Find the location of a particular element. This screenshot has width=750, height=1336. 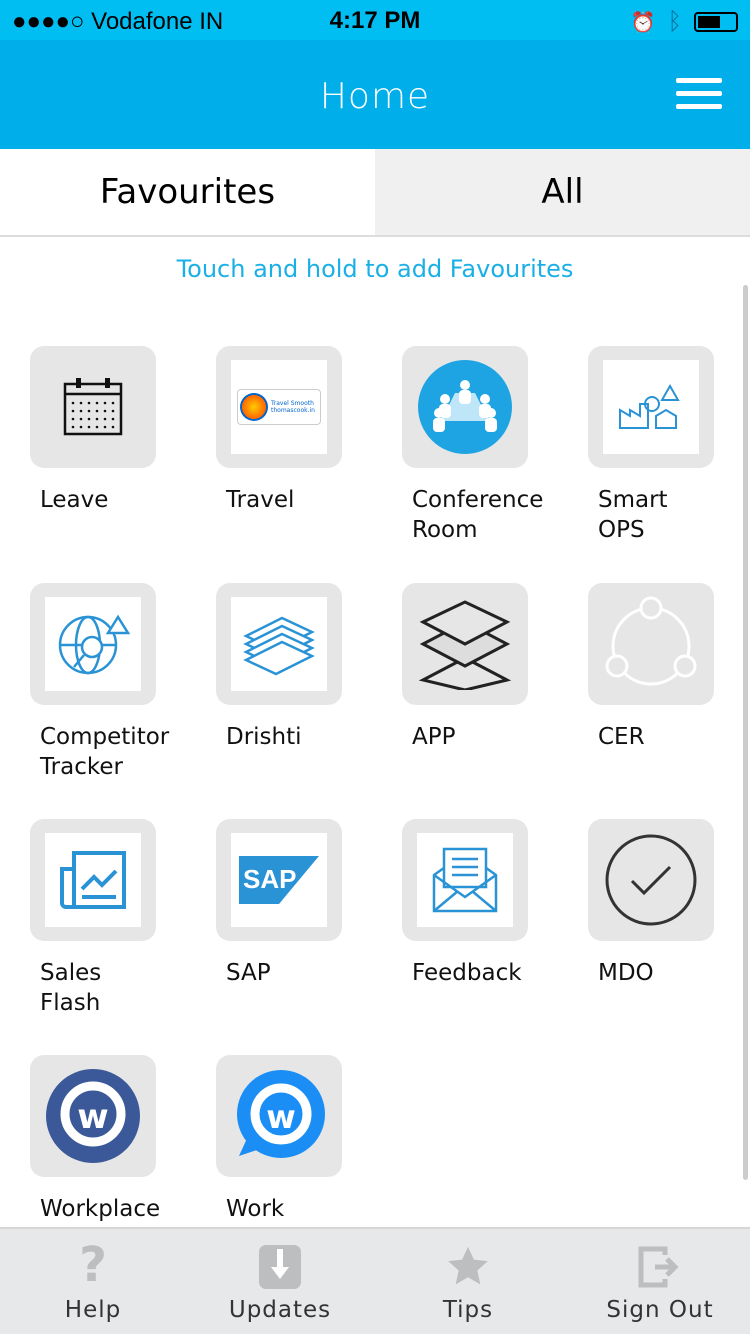

app-label: Work is located at coordinates (255, 1209).